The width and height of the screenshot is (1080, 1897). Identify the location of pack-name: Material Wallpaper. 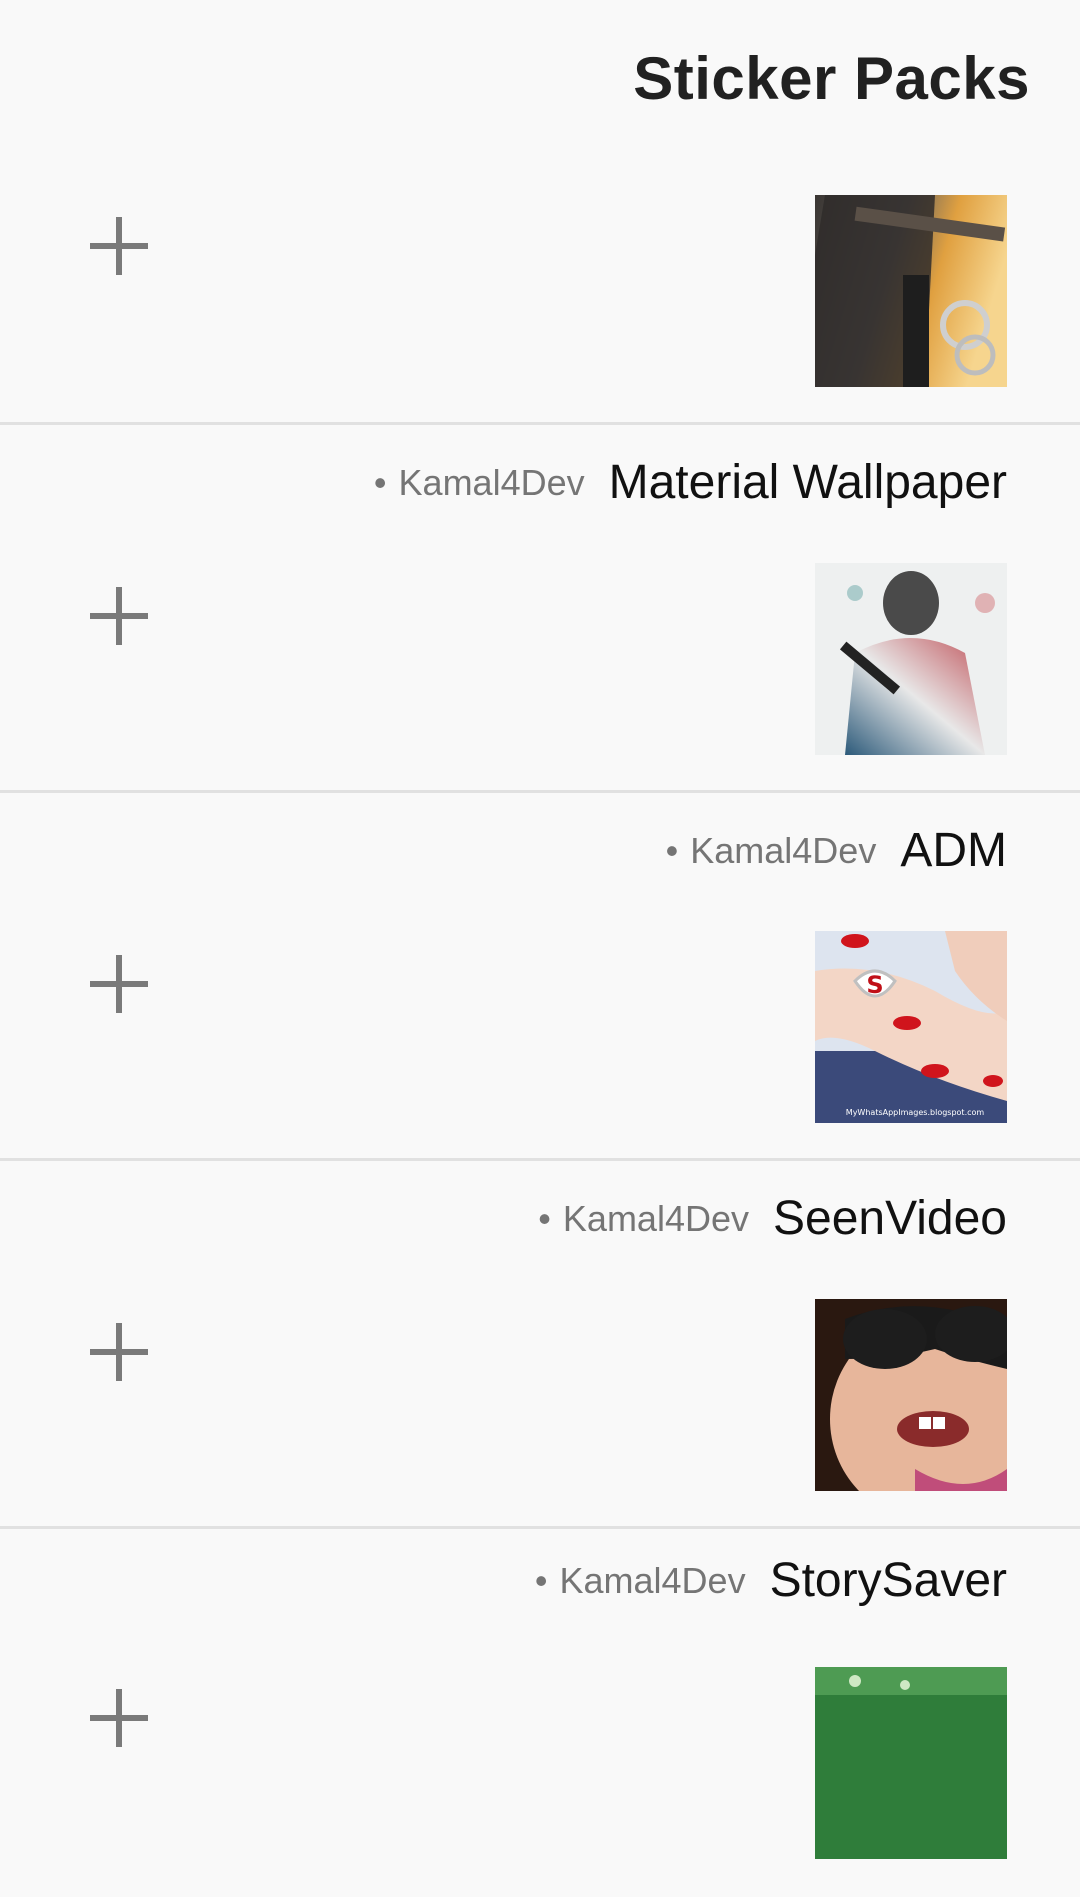
(807, 482).